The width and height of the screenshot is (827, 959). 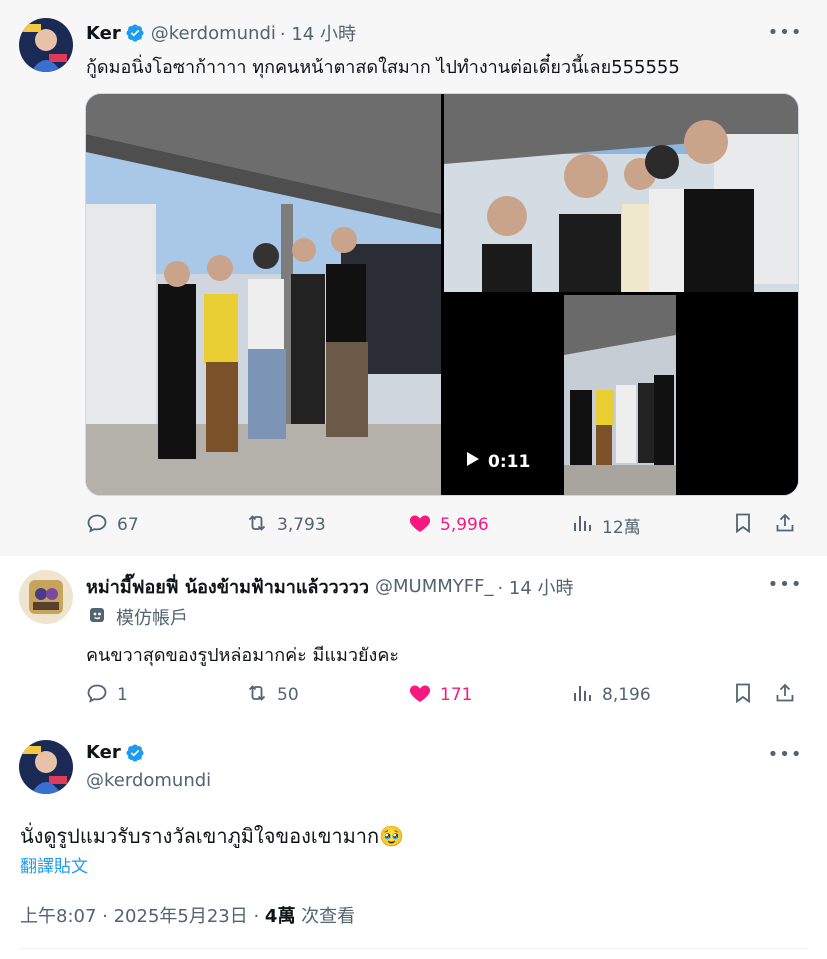 I want to click on reply-button: 67, so click(x=112, y=525).